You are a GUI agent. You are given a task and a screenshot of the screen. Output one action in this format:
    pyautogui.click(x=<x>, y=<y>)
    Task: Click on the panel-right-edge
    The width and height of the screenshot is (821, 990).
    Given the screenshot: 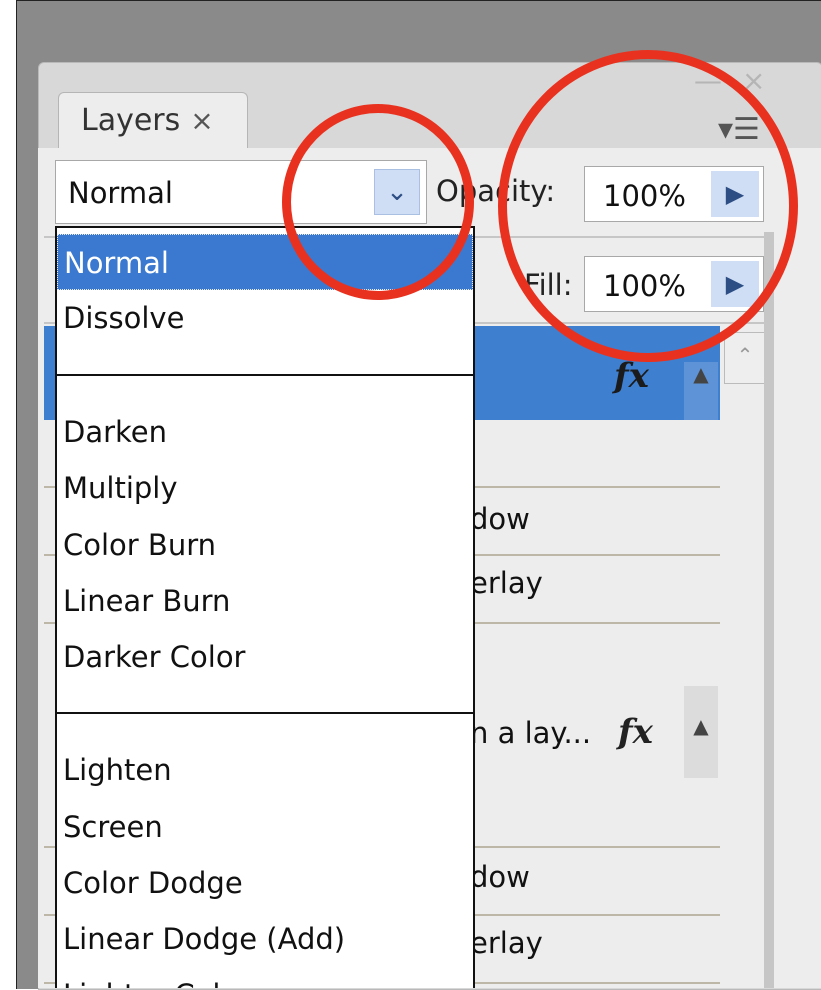 What is the action you would take?
    pyautogui.click(x=769, y=610)
    